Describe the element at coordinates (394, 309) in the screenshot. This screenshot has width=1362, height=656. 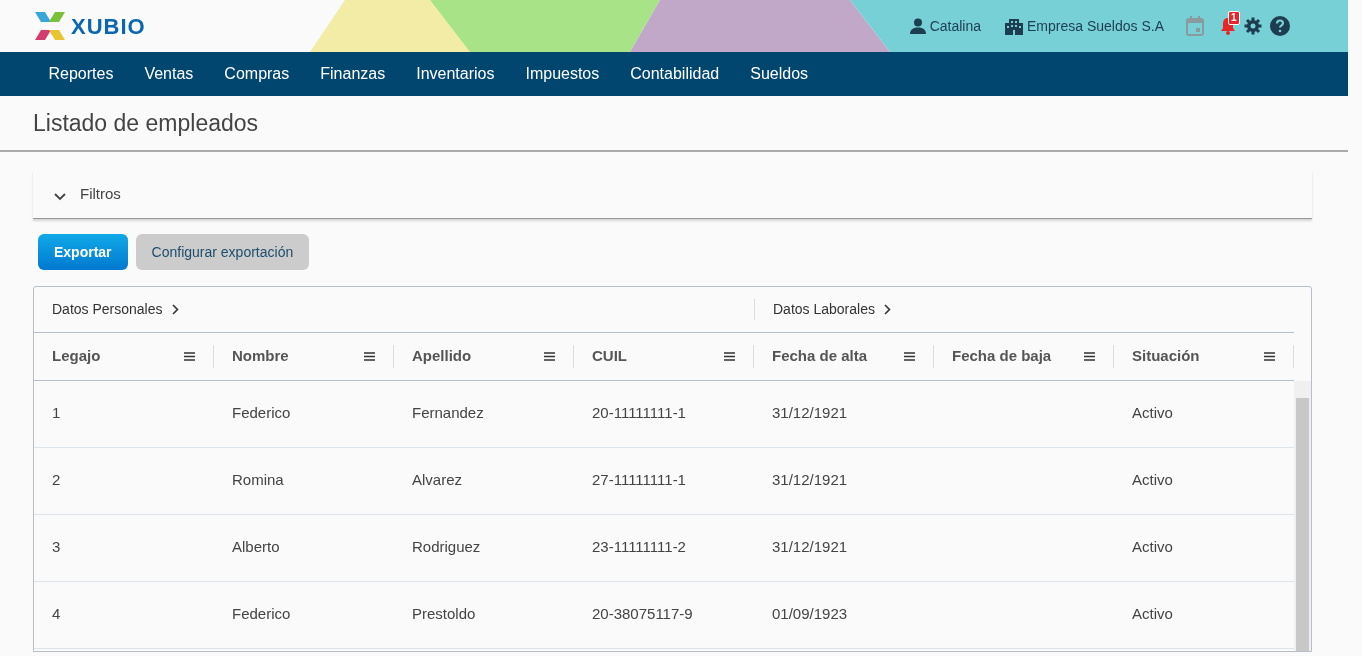
I see `column-group-header: Datos Personales` at that location.